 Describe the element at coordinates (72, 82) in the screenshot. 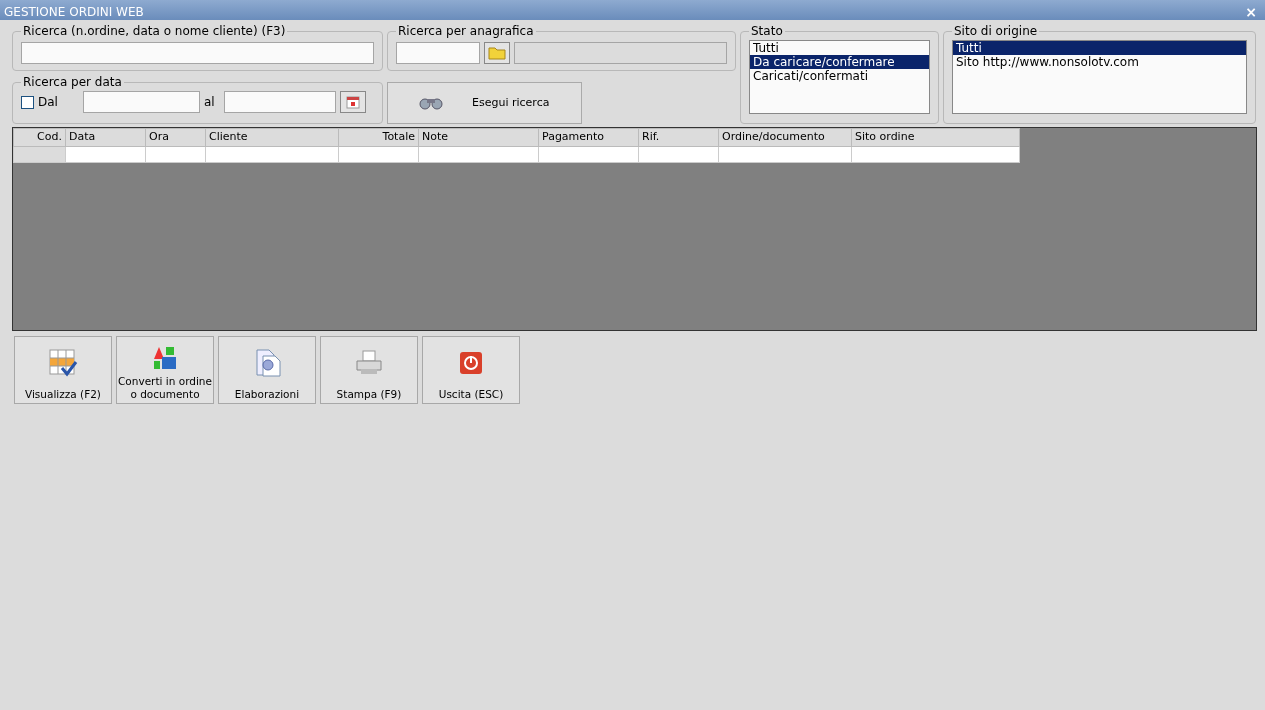

I see `group-label: Ricerca per data` at that location.